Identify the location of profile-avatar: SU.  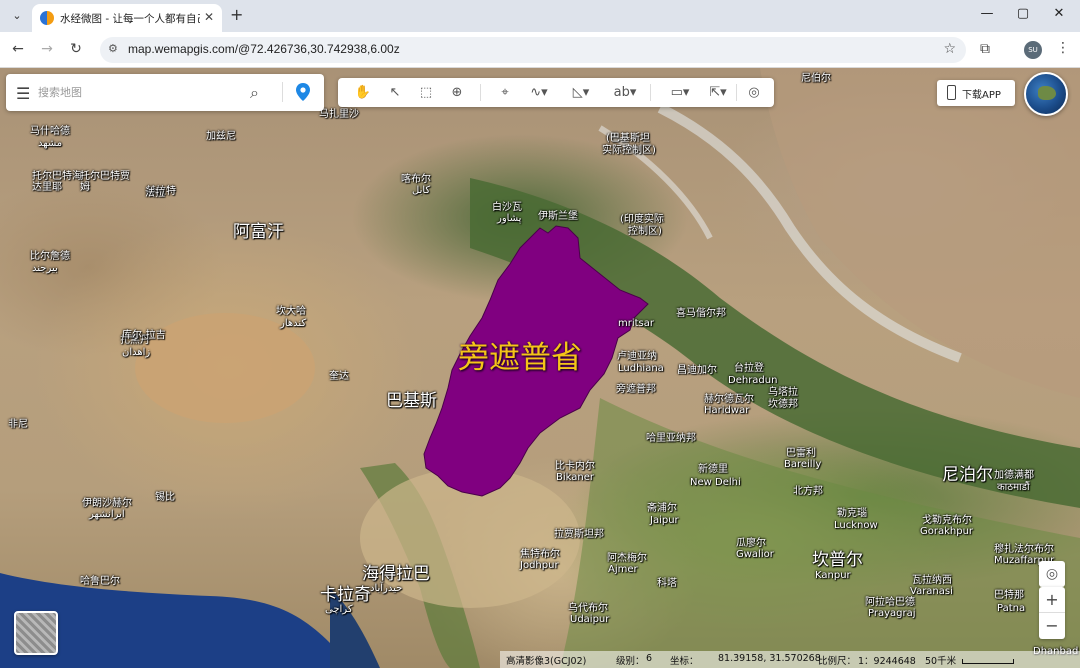
(1033, 50).